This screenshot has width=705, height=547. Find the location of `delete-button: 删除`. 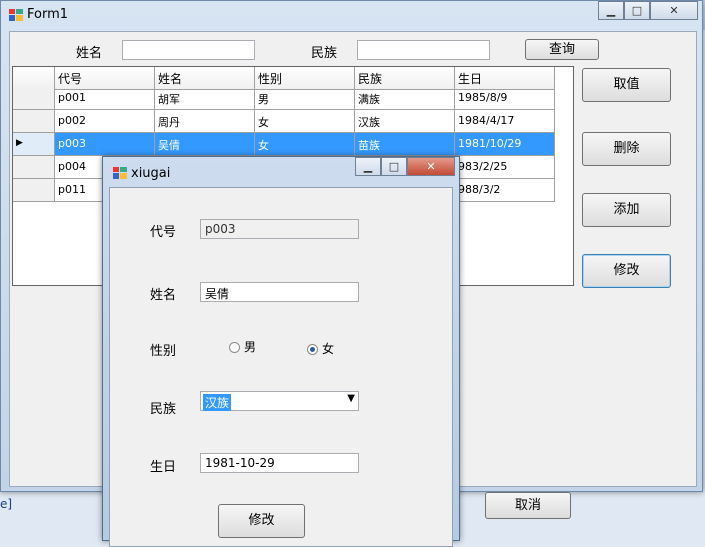

delete-button: 删除 is located at coordinates (626, 149).